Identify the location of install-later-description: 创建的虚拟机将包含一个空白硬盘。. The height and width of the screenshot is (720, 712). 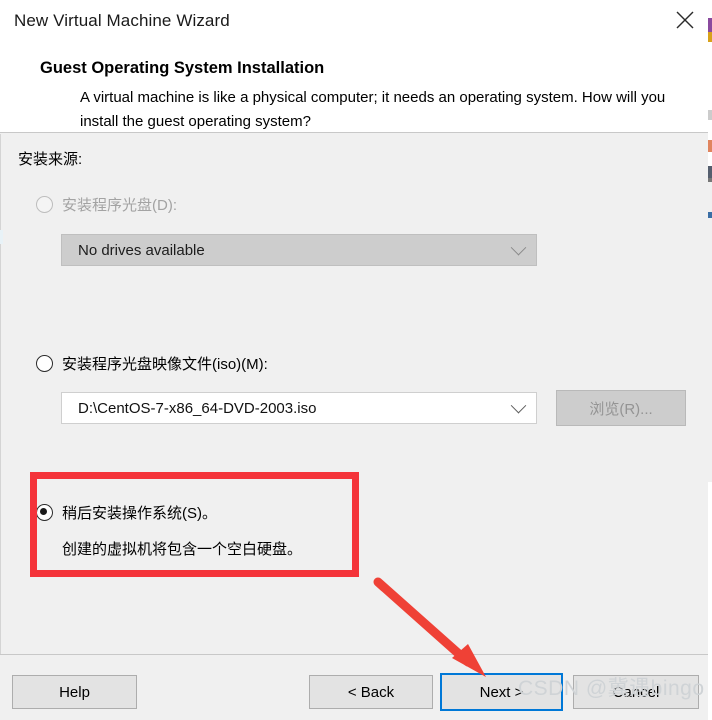
(182, 549).